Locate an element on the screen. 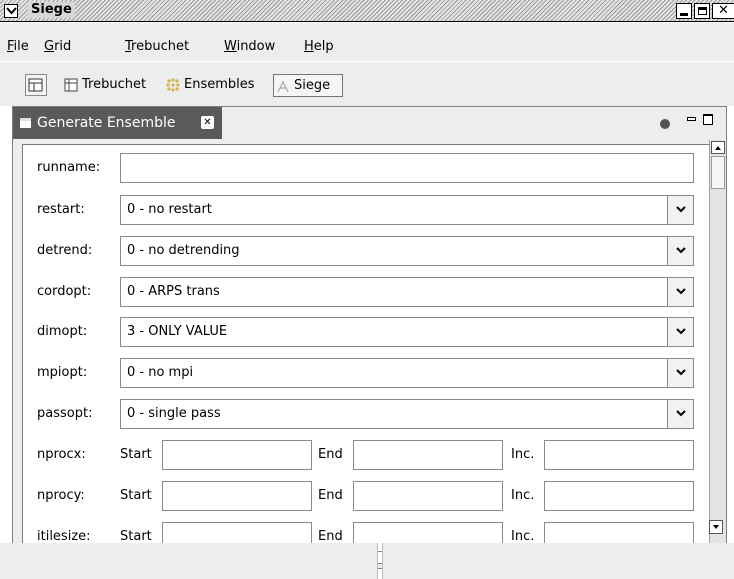 The height and width of the screenshot is (579, 734). perspective-ensembles: Ensembles is located at coordinates (209, 85).